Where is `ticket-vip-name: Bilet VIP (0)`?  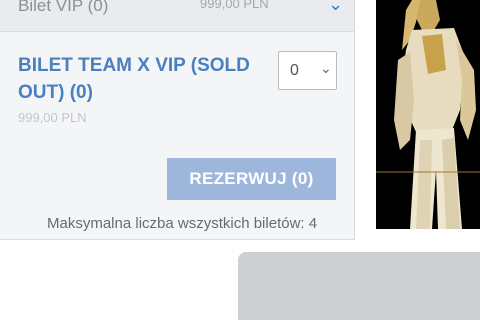
ticket-vip-name: Bilet VIP (0) is located at coordinates (63, 7).